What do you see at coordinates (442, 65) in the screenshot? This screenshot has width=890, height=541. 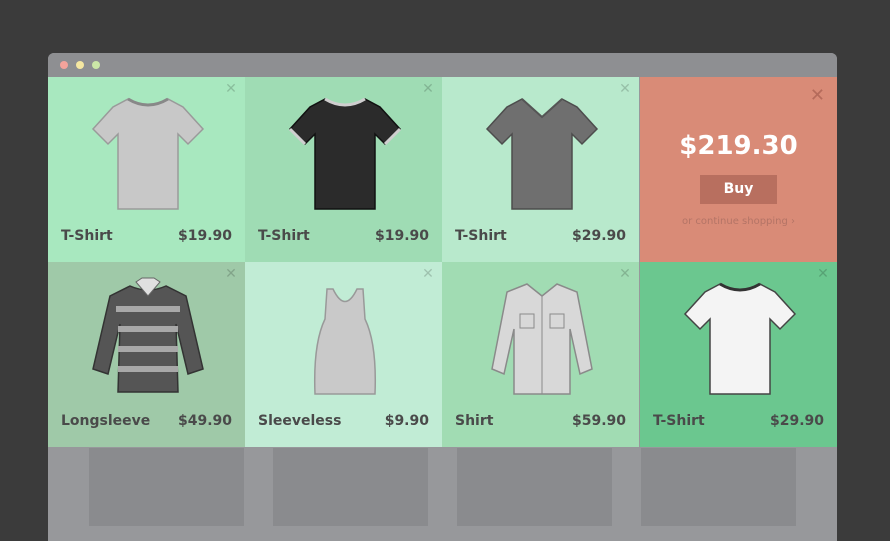 I see `window-titlebar` at bounding box center [442, 65].